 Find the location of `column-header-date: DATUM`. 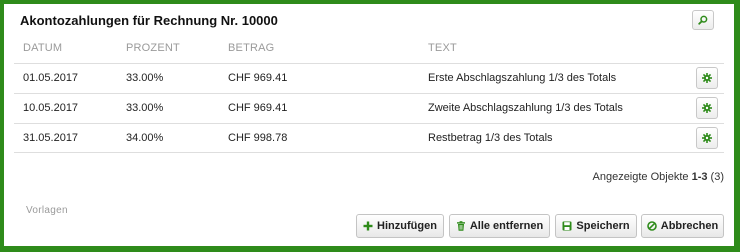

column-header-date: DATUM is located at coordinates (43, 48).